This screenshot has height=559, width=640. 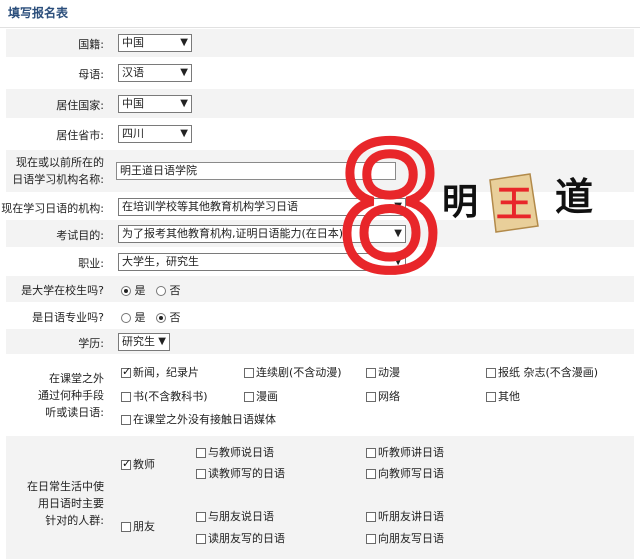 I want to click on media-label-line3: 听或读日语:, so click(x=74, y=412).